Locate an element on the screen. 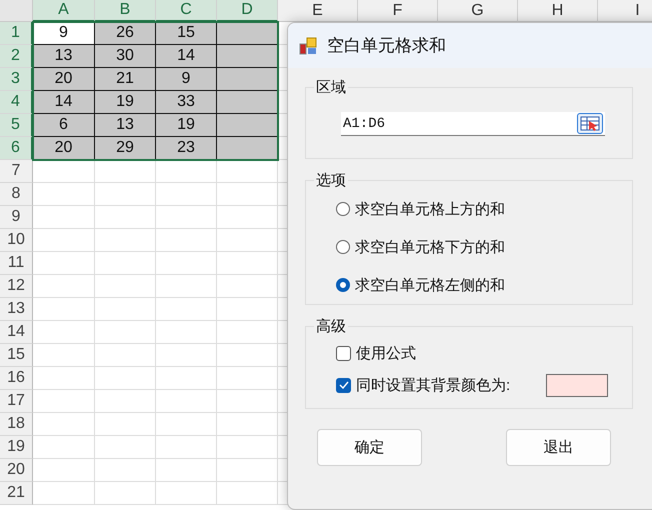  group-label: 区域 is located at coordinates (331, 87).